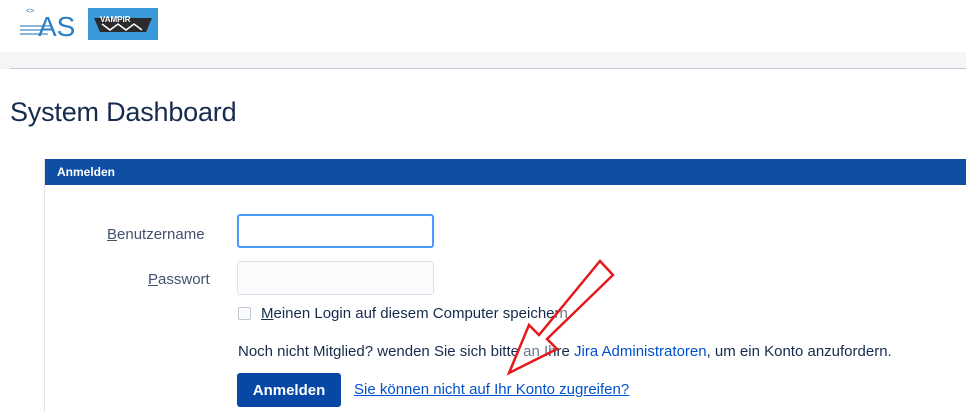  Describe the element at coordinates (115, 19) in the screenshot. I see `svg-text: VAMPIR` at that location.